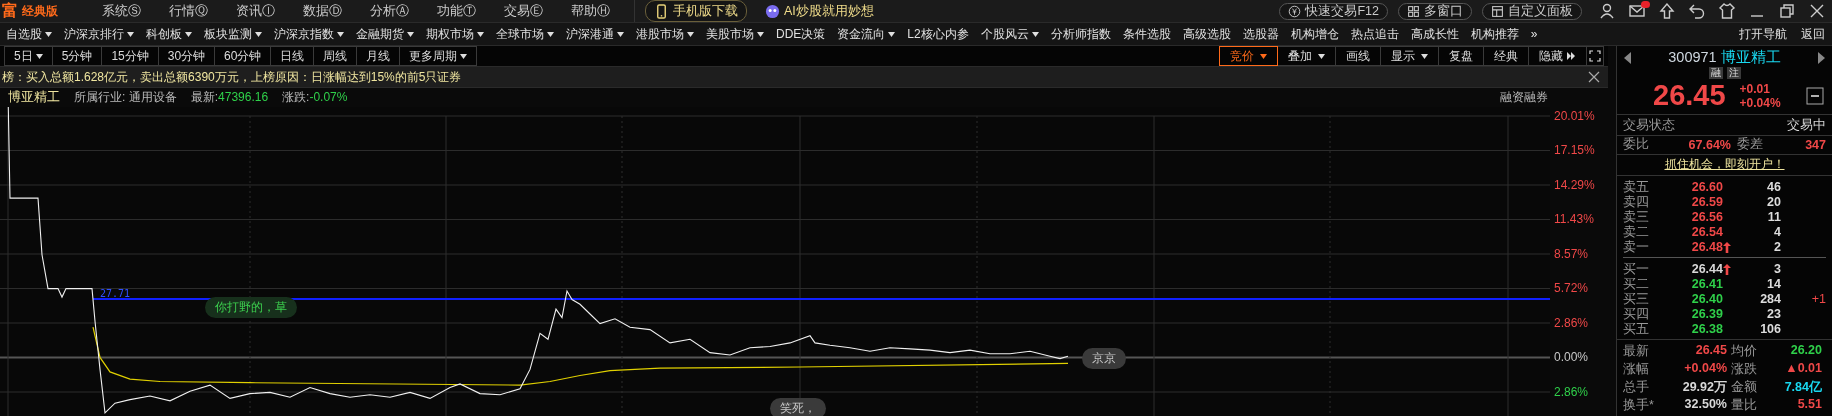 This screenshot has width=1832, height=416. I want to click on stock-name: 博亚精工, so click(34, 97).